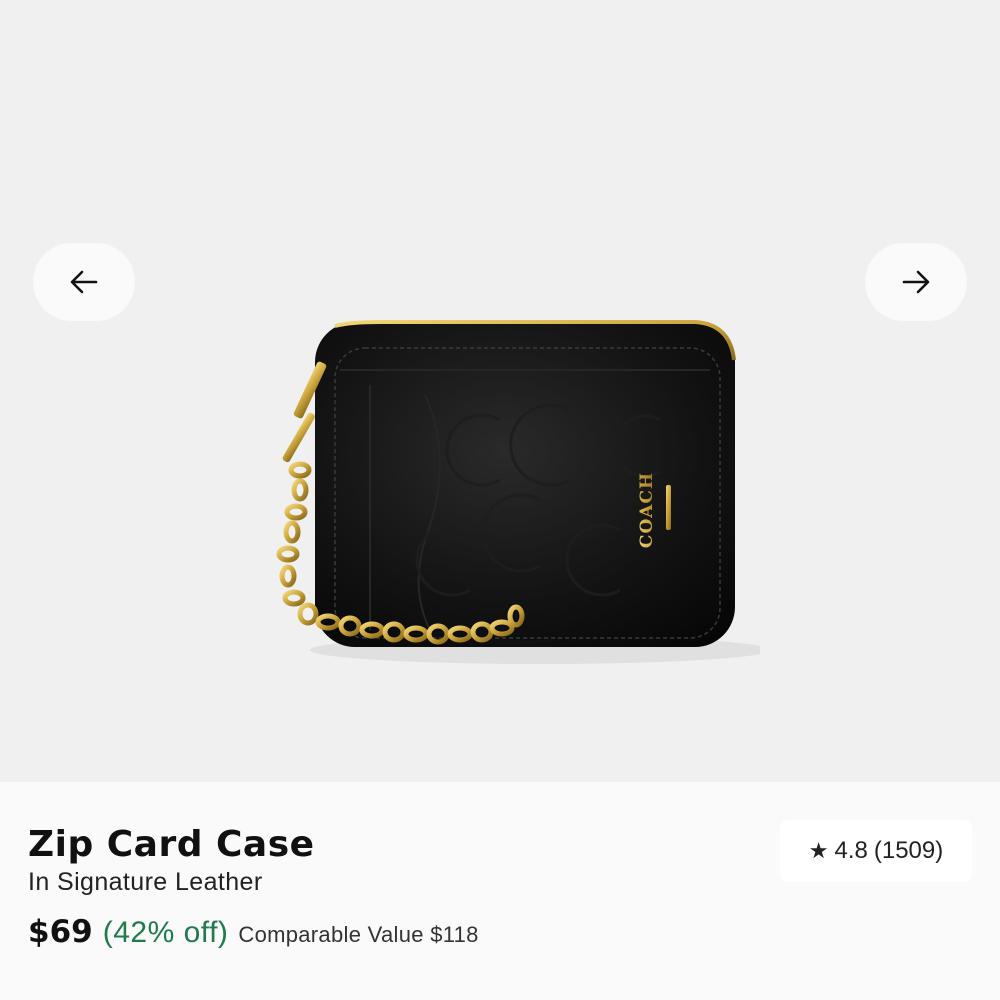 The height and width of the screenshot is (1000, 1000). I want to click on price-row: $69 (42% off) Comparable Value $118, so click(253, 932).